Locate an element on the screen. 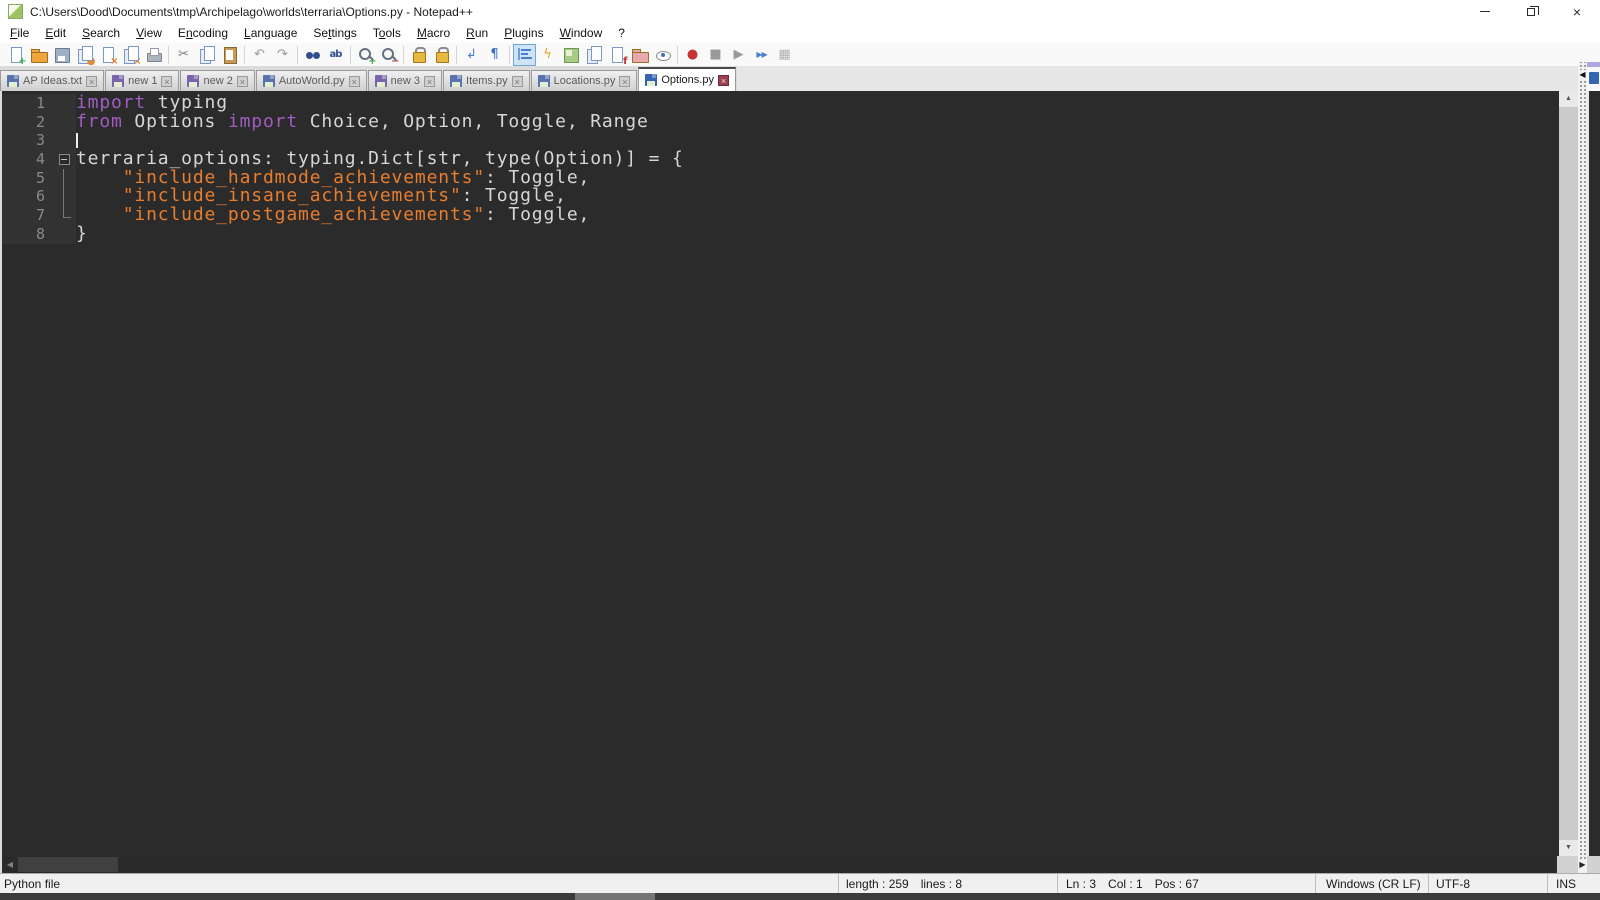 The height and width of the screenshot is (900, 1600). sync-vertical-scrolling-button is located at coordinates (418, 55).